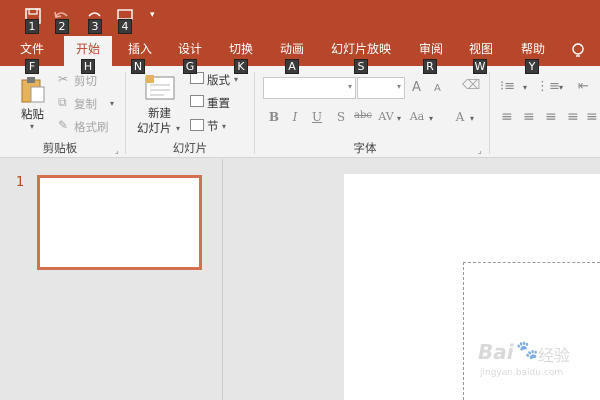 The height and width of the screenshot is (400, 600). What do you see at coordinates (592, 117) in the screenshot?
I see `distributed-icon: ≡` at bounding box center [592, 117].